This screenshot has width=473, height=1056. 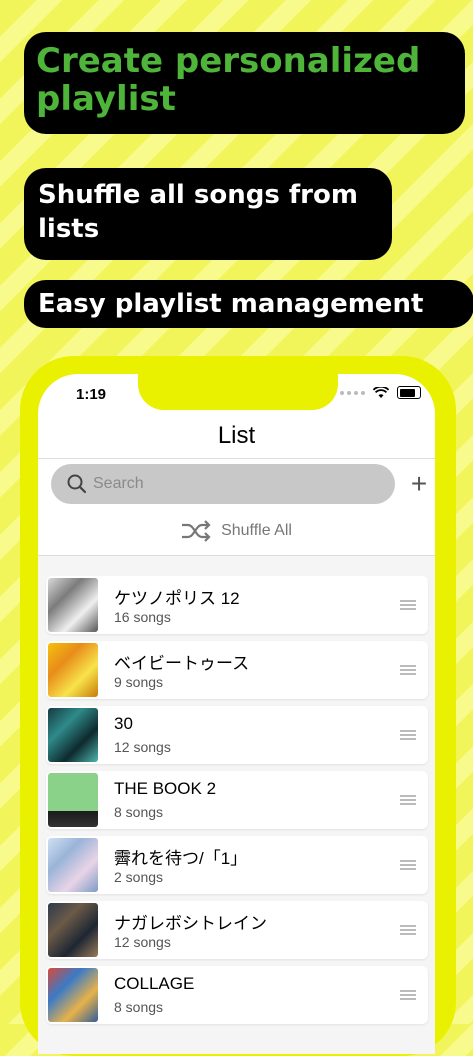 I want to click on search-input: Search, so click(x=223, y=484).